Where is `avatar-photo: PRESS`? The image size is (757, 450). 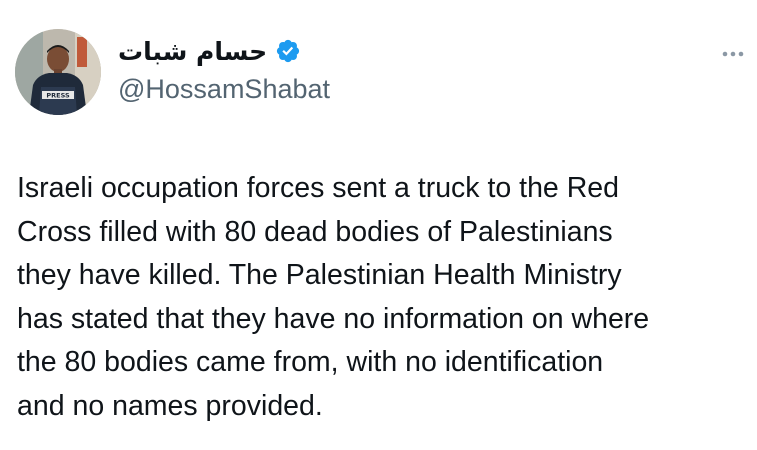
avatar-photo: PRESS is located at coordinates (58, 72).